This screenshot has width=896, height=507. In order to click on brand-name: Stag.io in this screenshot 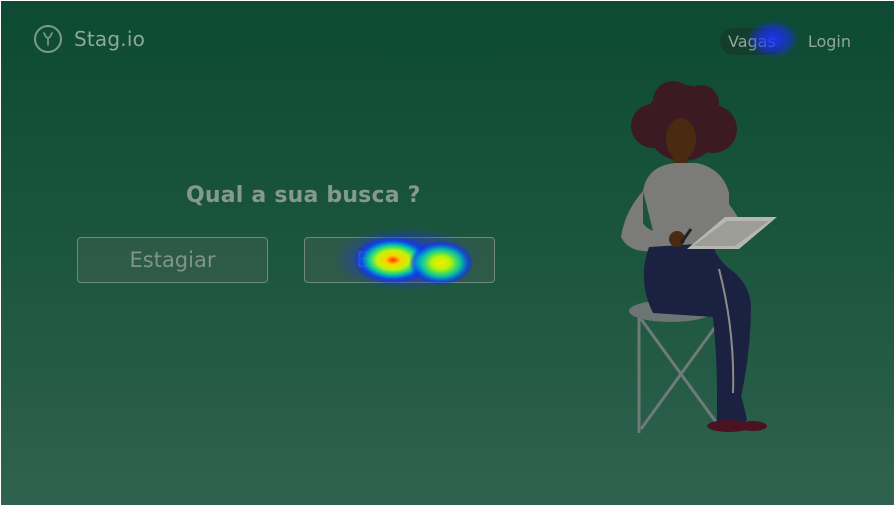, I will do `click(110, 39)`.